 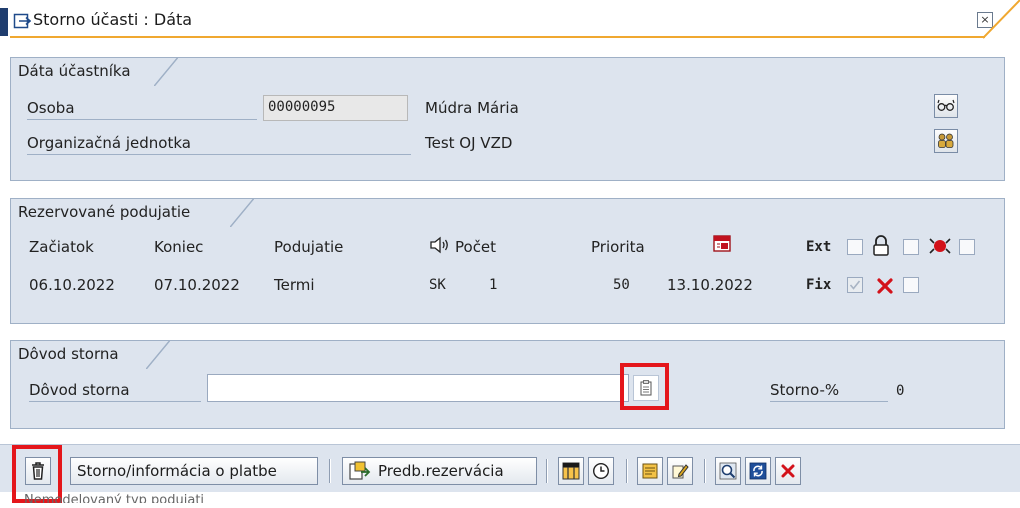 What do you see at coordinates (940, 246) in the screenshot?
I see `alert-icon` at bounding box center [940, 246].